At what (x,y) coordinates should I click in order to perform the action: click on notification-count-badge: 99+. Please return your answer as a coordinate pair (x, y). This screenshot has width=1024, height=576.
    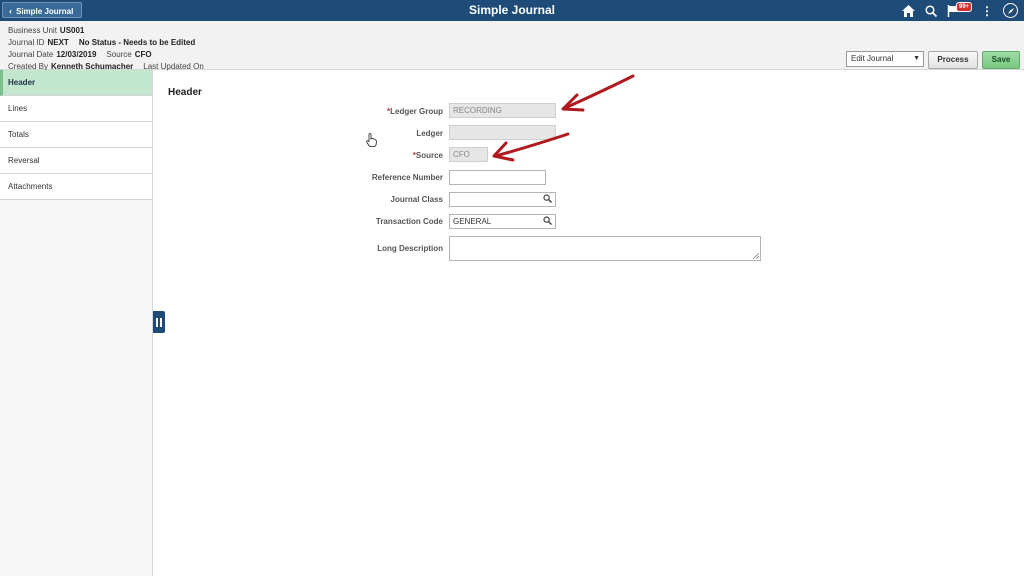
    Looking at the image, I should click on (964, 6).